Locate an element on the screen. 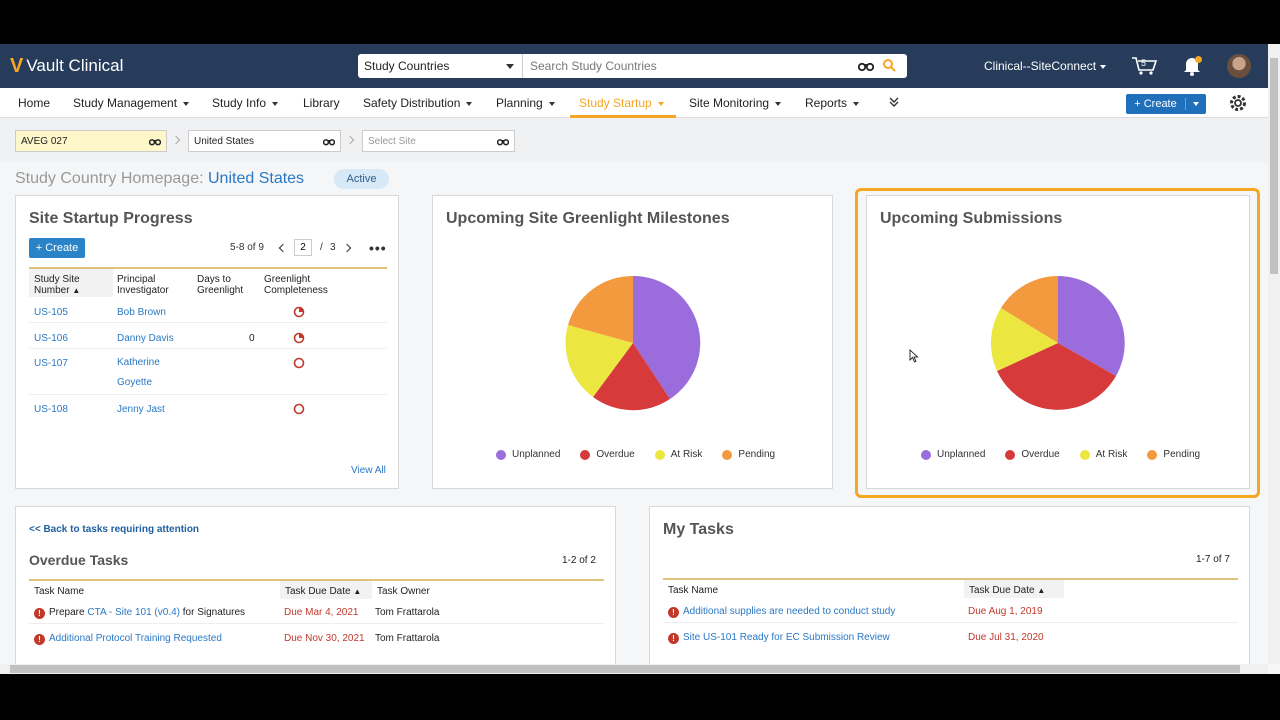  legend-pending: Pending is located at coordinates (748, 454).